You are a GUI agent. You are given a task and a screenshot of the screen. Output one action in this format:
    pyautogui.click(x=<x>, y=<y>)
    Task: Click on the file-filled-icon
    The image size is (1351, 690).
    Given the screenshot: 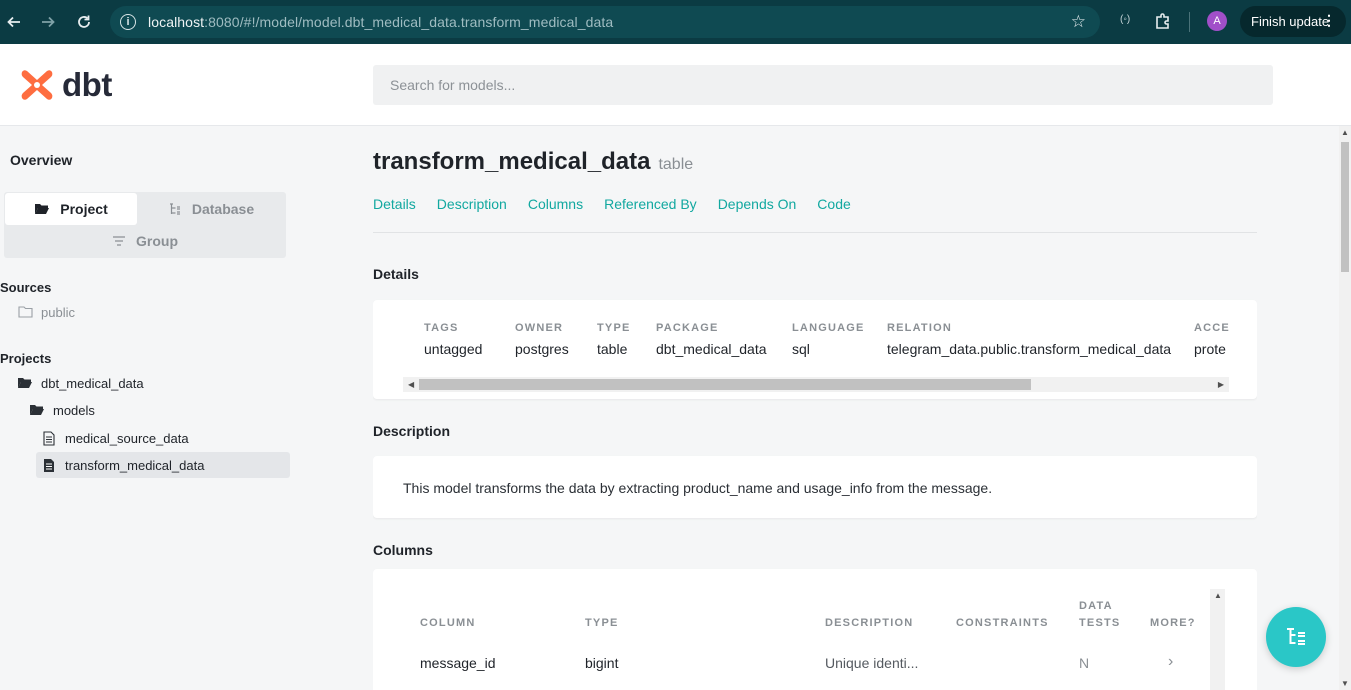 What is the action you would take?
    pyautogui.click(x=49, y=465)
    